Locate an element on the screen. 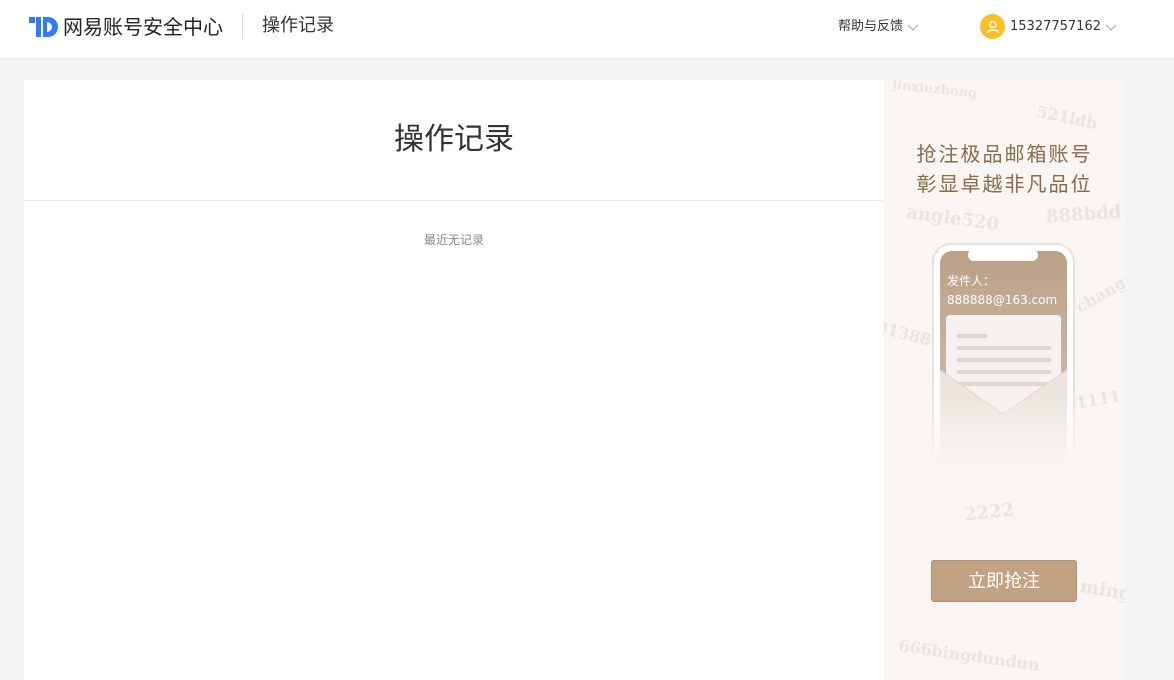  account-number: 15327757162 is located at coordinates (1055, 26).